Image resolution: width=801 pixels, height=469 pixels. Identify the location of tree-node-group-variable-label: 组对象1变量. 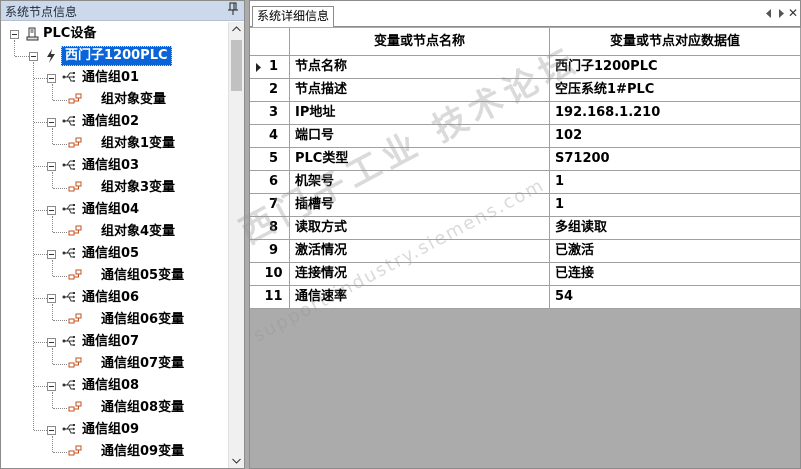
(138, 143).